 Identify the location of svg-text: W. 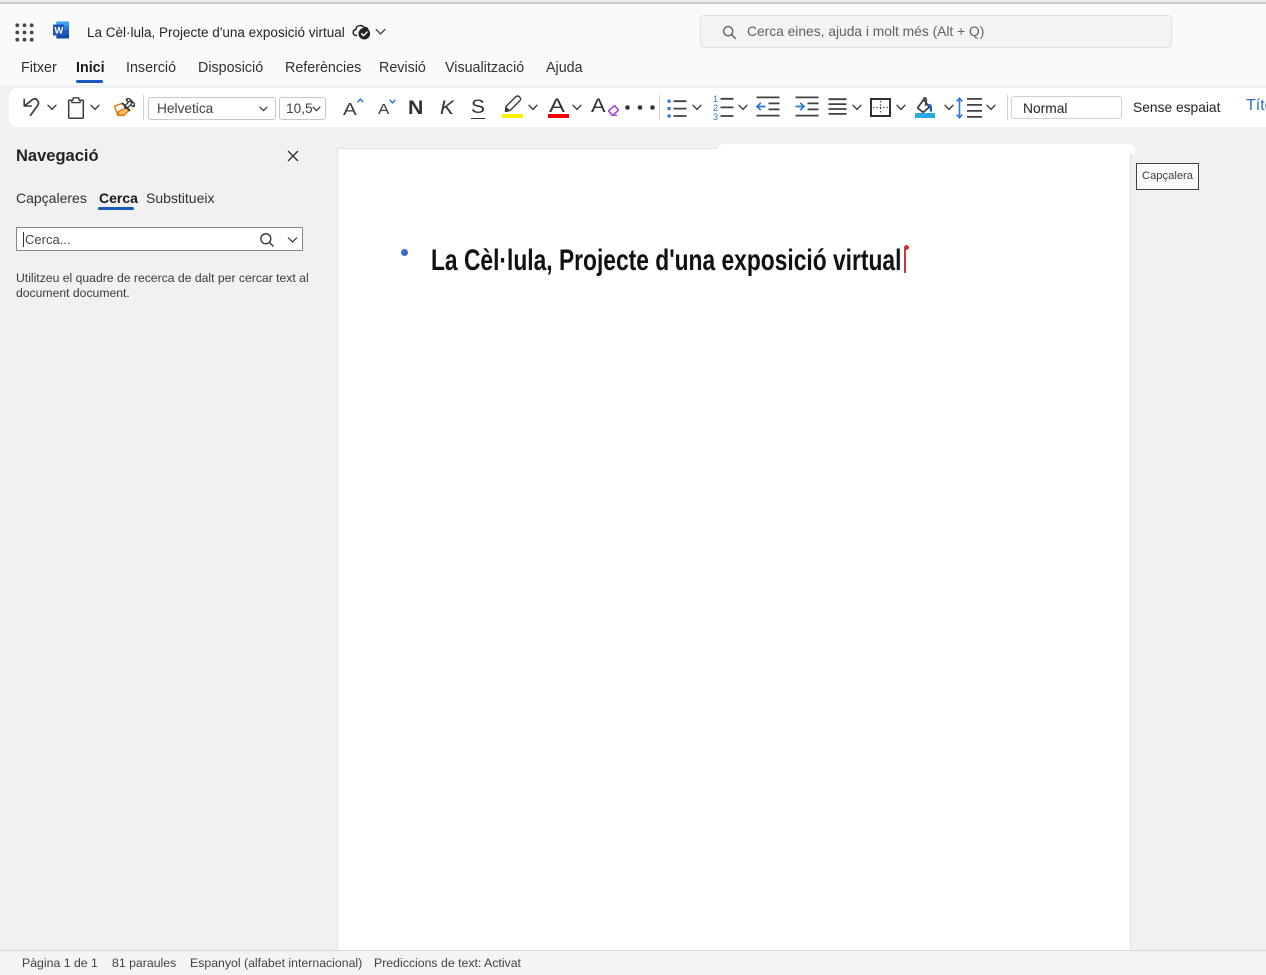
(58, 31).